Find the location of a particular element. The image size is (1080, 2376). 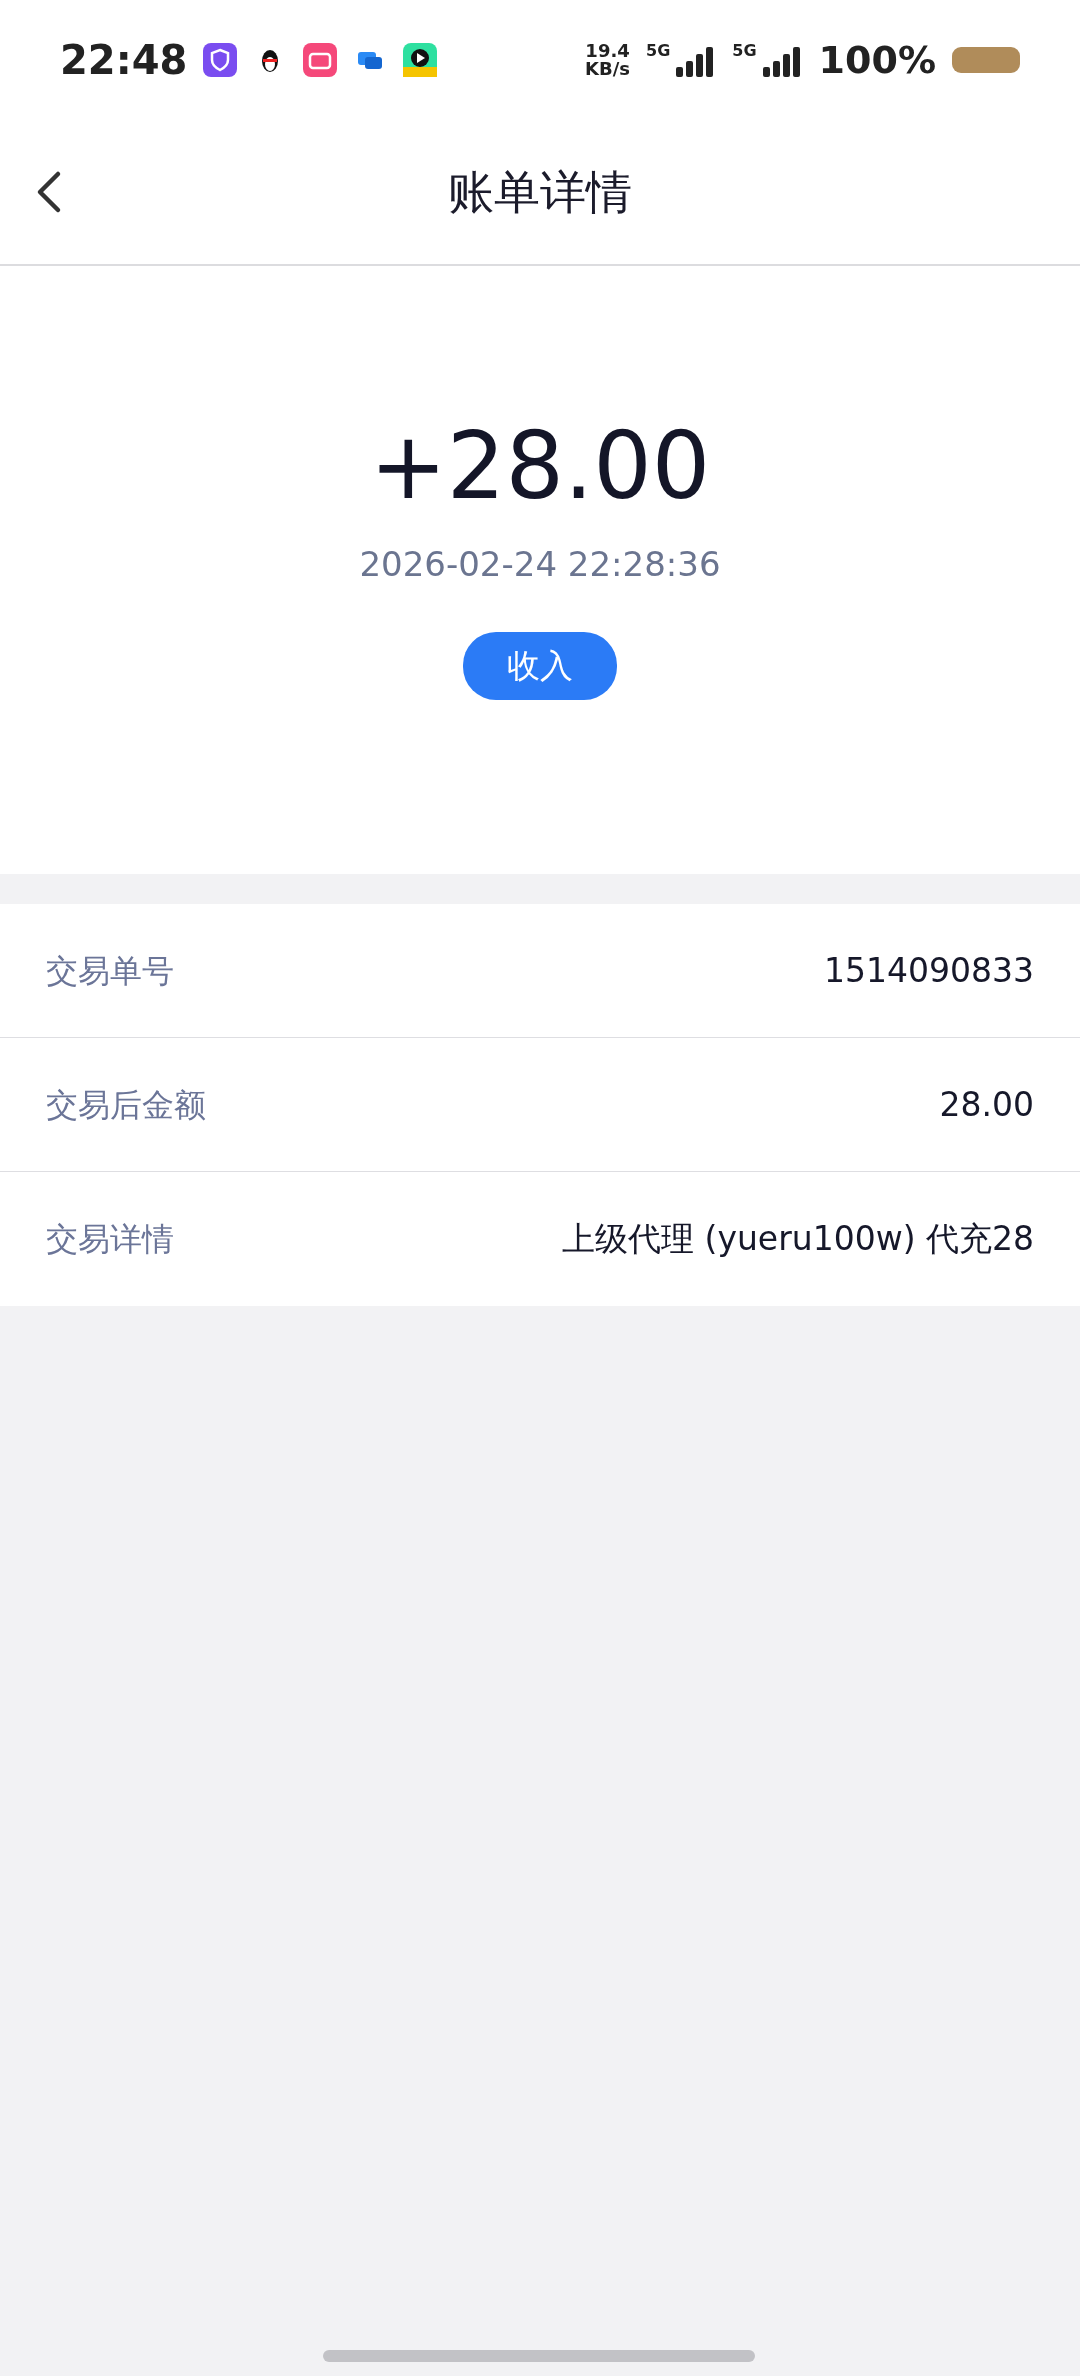

battery-icon is located at coordinates (986, 60).